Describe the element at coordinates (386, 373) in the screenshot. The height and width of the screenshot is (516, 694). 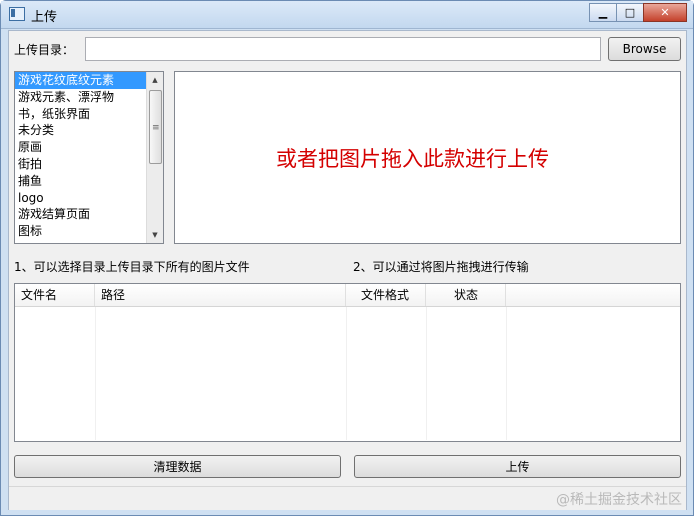
I see `column-format` at that location.